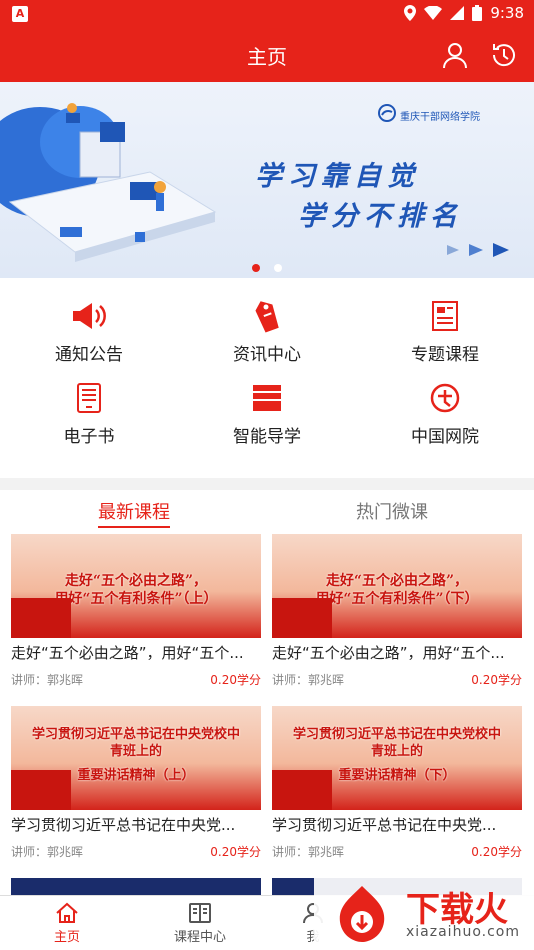 This screenshot has width=534, height=950. Describe the element at coordinates (445, 316) in the screenshot. I see `document-icon` at that location.